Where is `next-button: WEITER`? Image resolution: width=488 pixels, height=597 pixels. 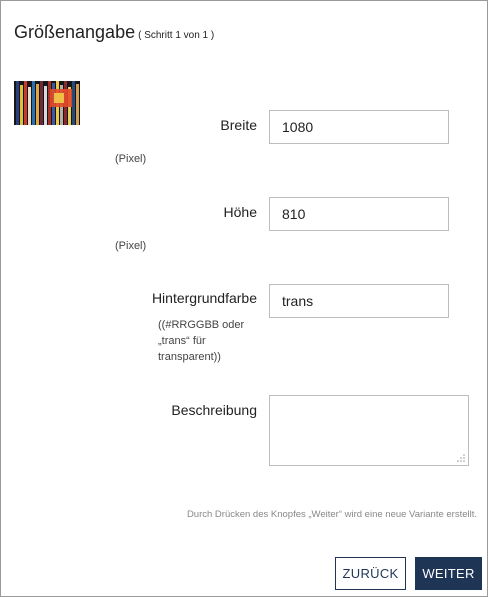 next-button: WEITER is located at coordinates (448, 573).